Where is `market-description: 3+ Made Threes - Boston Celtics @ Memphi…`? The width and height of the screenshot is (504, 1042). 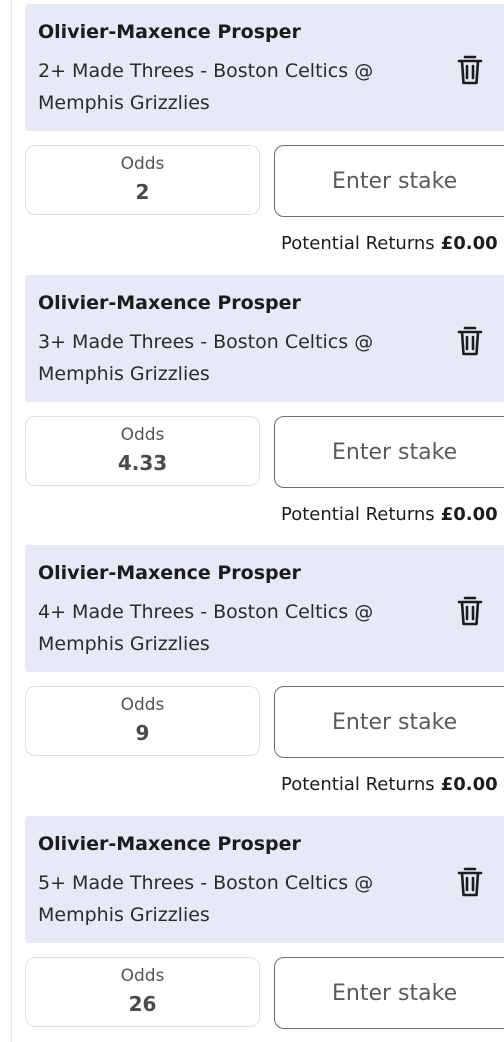 market-description: 3+ Made Threes - Boston Celtics @ Memphi… is located at coordinates (206, 358).